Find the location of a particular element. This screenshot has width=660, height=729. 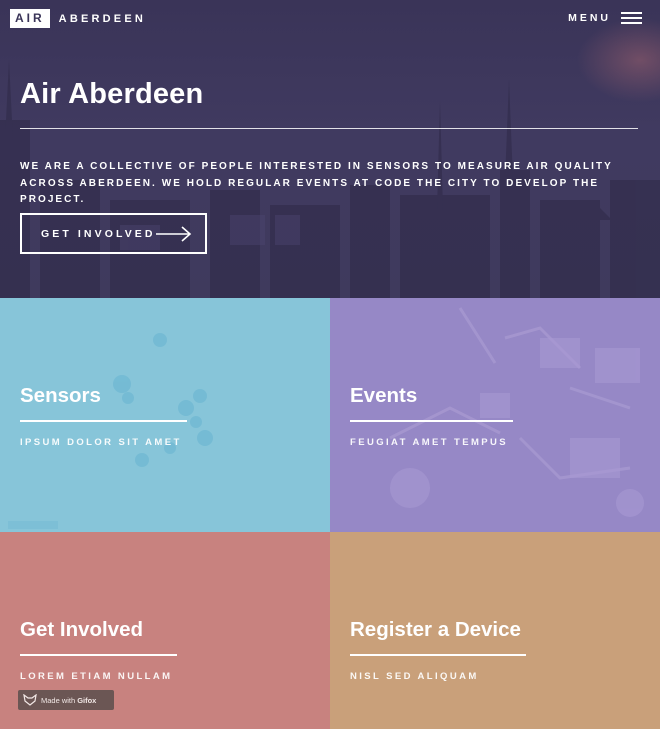

tile-title-get-involved: Get Involved is located at coordinates (82, 629).